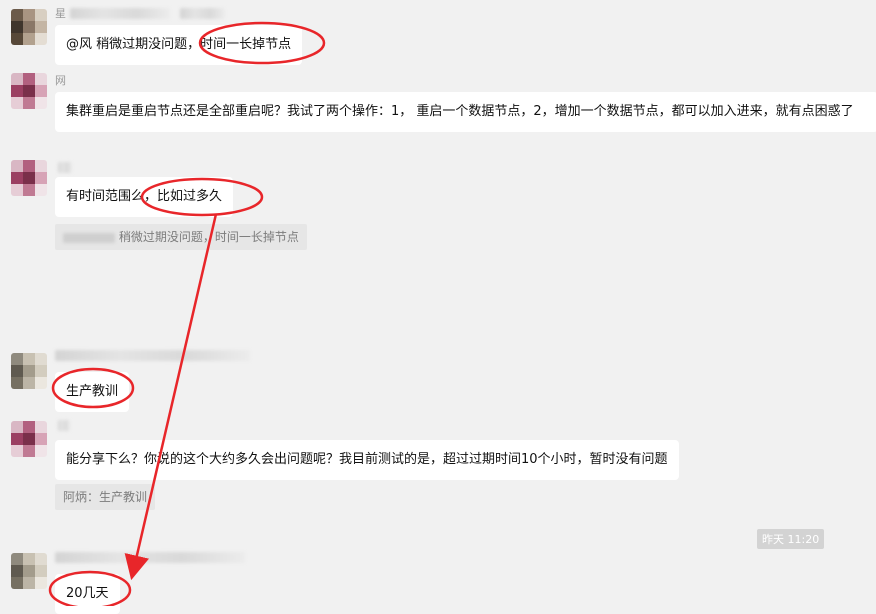 Image resolution: width=876 pixels, height=614 pixels. I want to click on timestamp: 昨天 11:20, so click(791, 539).